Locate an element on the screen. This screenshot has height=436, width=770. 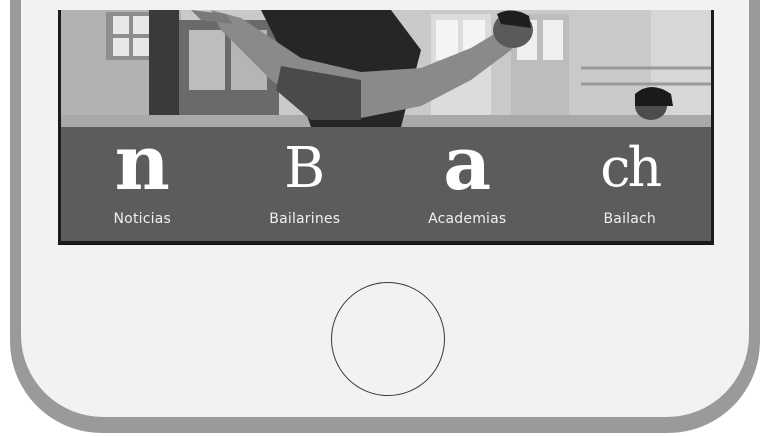
nav-item-noticias: n Noticias is located at coordinates (142, 179).